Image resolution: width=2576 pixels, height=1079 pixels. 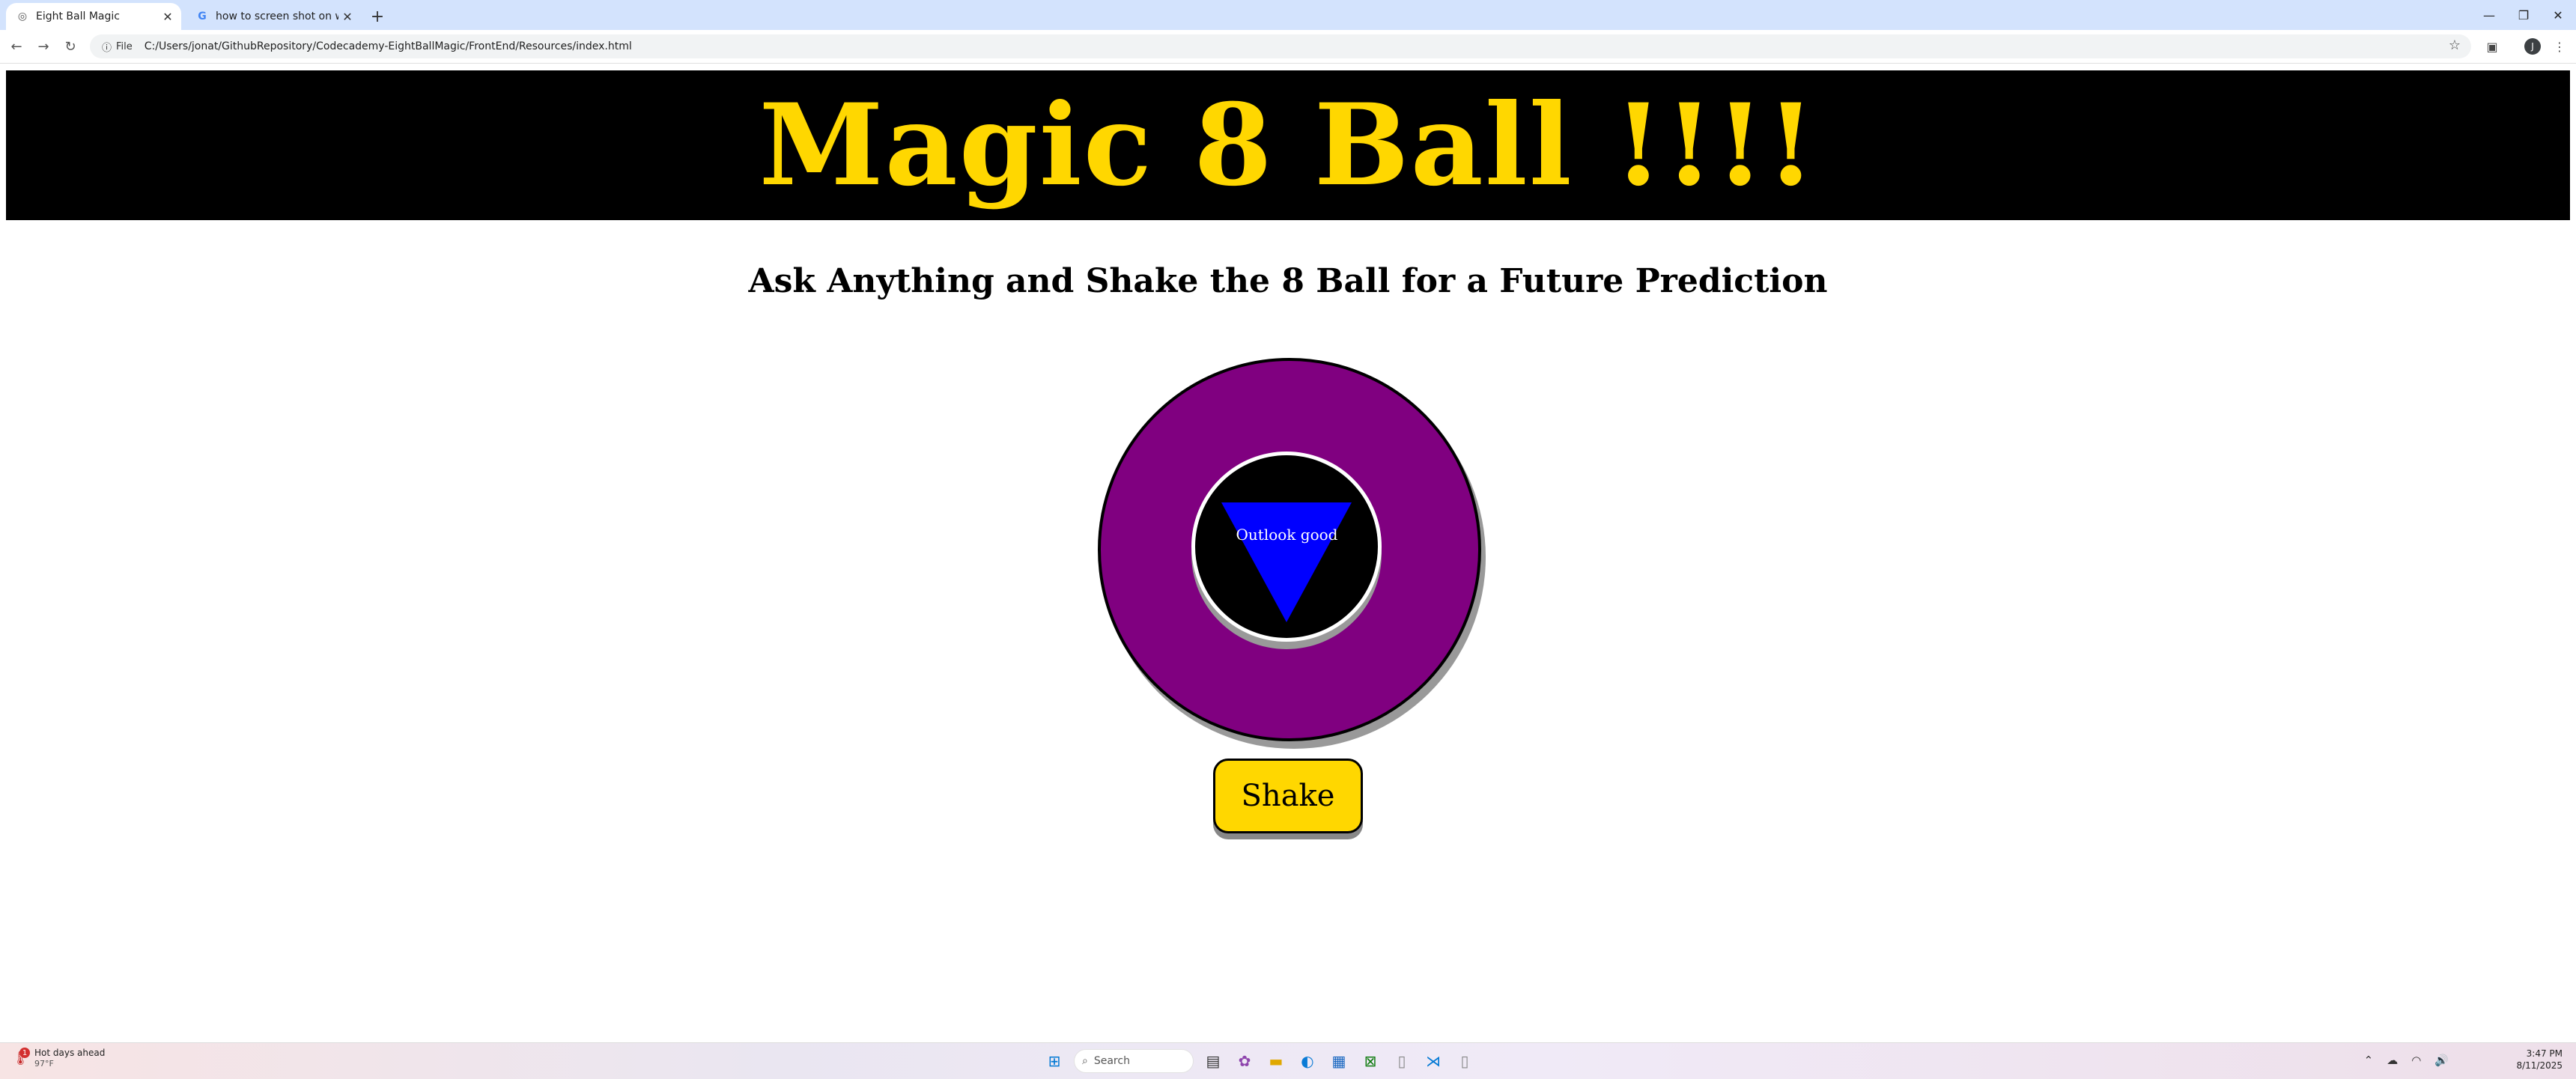 I want to click on copilot-icon: ✿, so click(x=1245, y=1061).